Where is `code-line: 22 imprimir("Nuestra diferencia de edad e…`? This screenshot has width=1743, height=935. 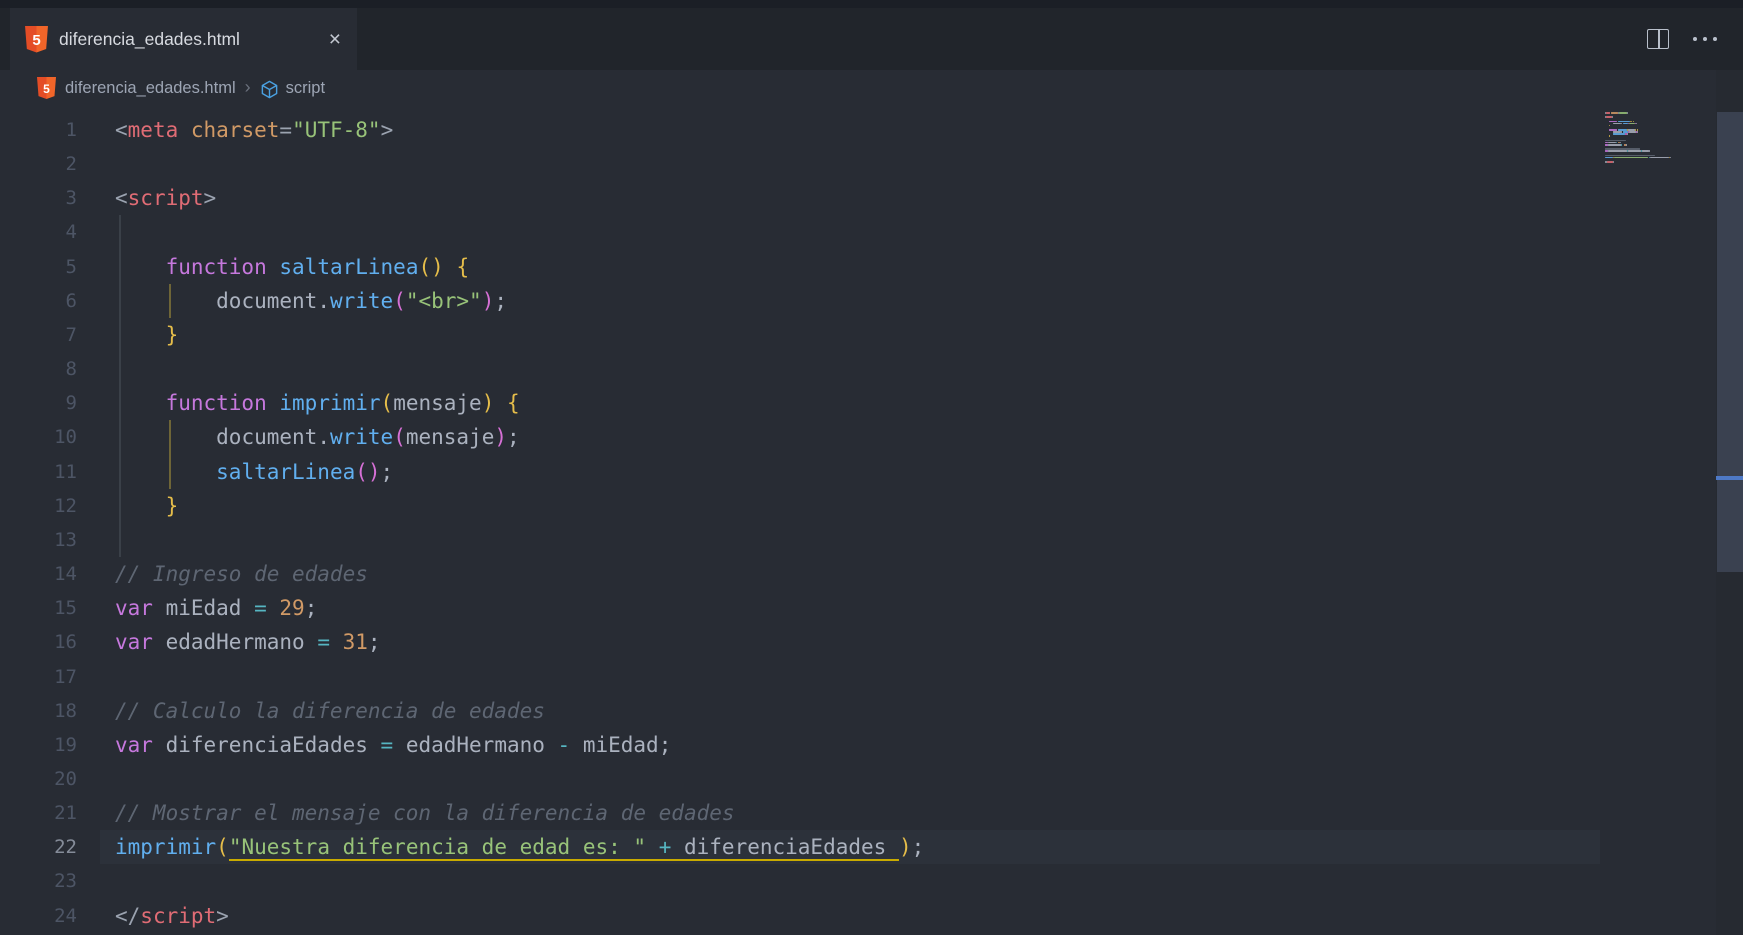 code-line: 22 imprimir("Nuestra diferencia de edad e… is located at coordinates (871, 847).